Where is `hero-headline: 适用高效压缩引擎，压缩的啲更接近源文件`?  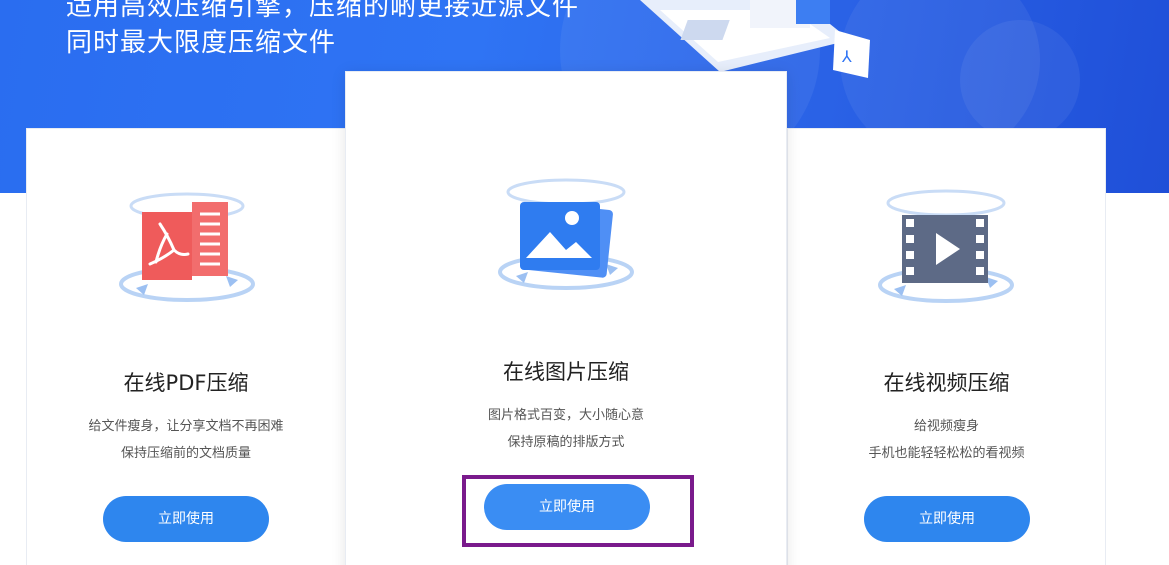 hero-headline: 适用高效压缩引擎，压缩的啲更接近源文件 is located at coordinates (323, 11).